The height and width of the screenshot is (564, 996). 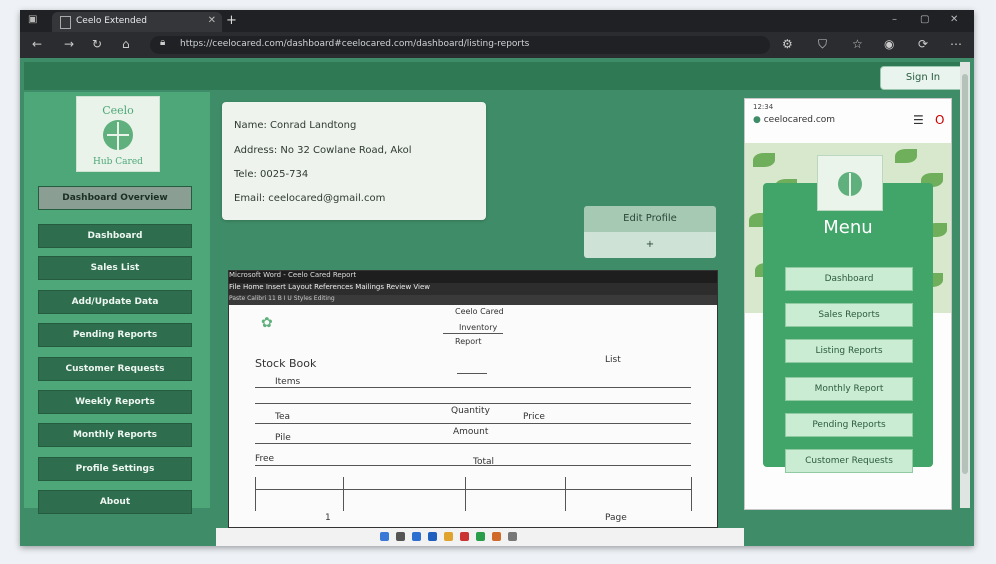 What do you see at coordinates (849, 461) in the screenshot?
I see `menu-item-customer-requests: Customer Requests` at bounding box center [849, 461].